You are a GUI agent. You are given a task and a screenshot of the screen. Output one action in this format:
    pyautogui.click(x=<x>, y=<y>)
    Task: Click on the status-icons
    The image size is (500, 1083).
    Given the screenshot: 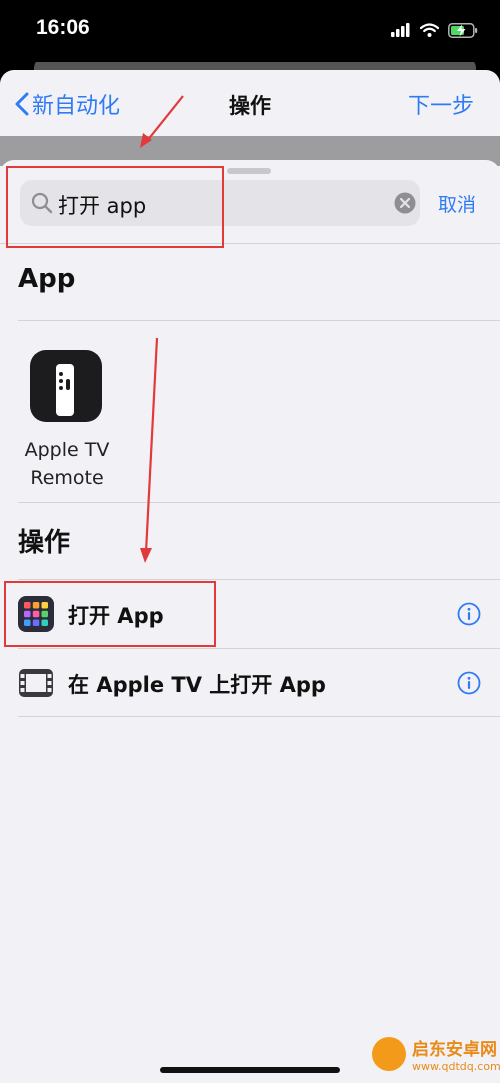 What is the action you would take?
    pyautogui.click(x=434, y=30)
    